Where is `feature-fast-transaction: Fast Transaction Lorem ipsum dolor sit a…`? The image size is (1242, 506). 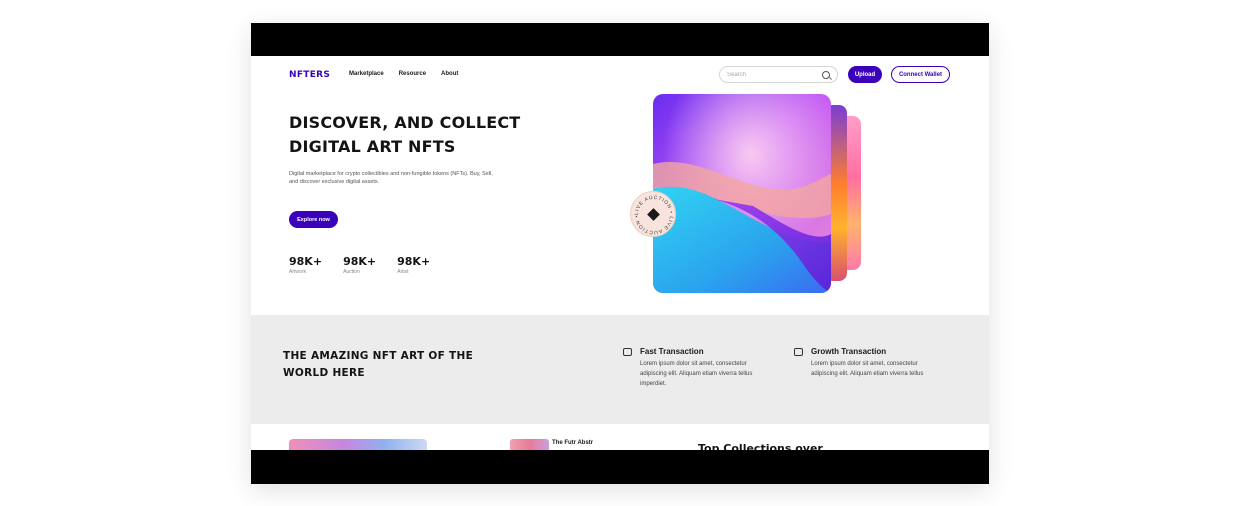
feature-fast-transaction: Fast Transaction Lorem ipsum dolor sit a… is located at coordinates (698, 368).